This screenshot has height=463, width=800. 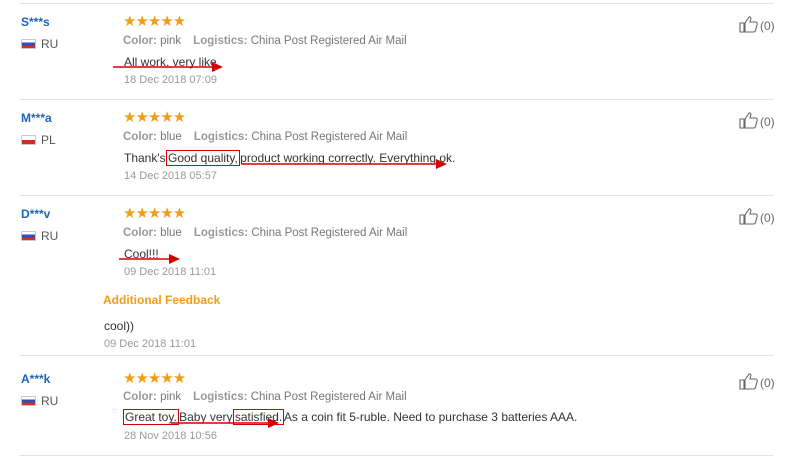 What do you see at coordinates (170, 272) in the screenshot?
I see `review-date: 09 Dec 2018 11:01` at bounding box center [170, 272].